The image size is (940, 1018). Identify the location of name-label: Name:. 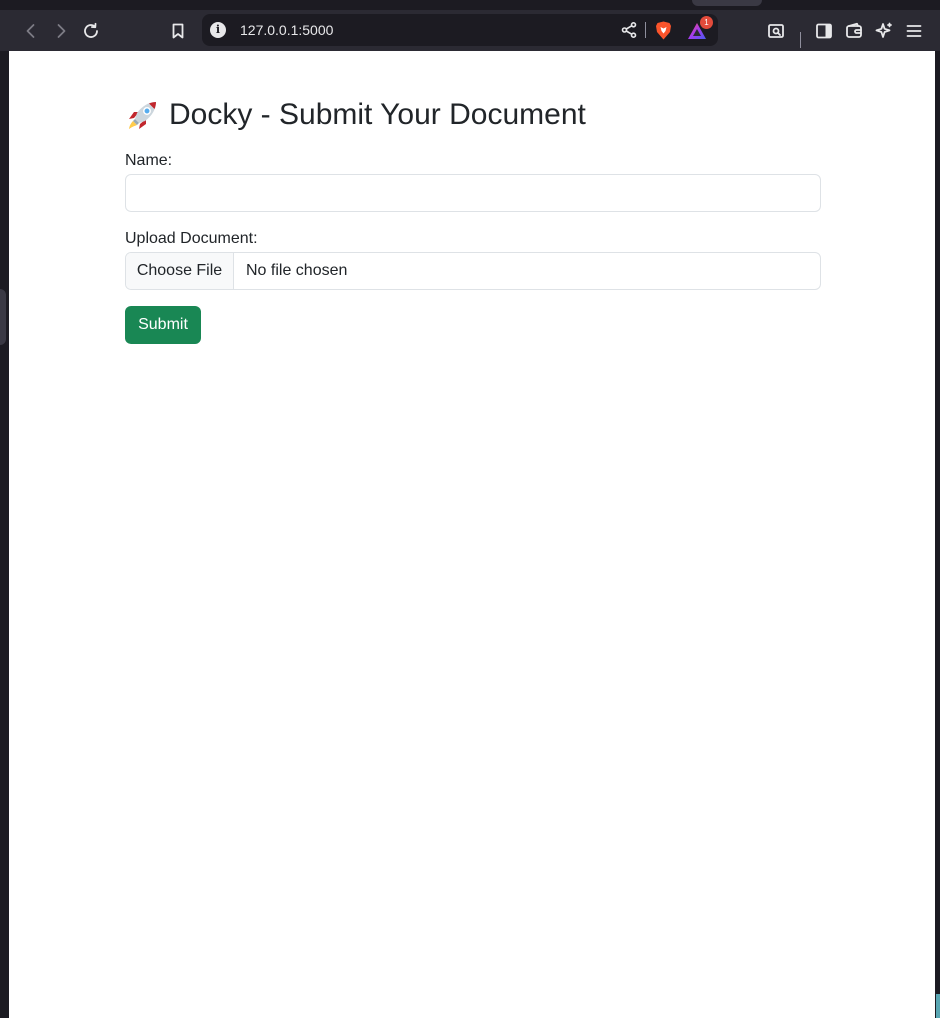
(149, 160).